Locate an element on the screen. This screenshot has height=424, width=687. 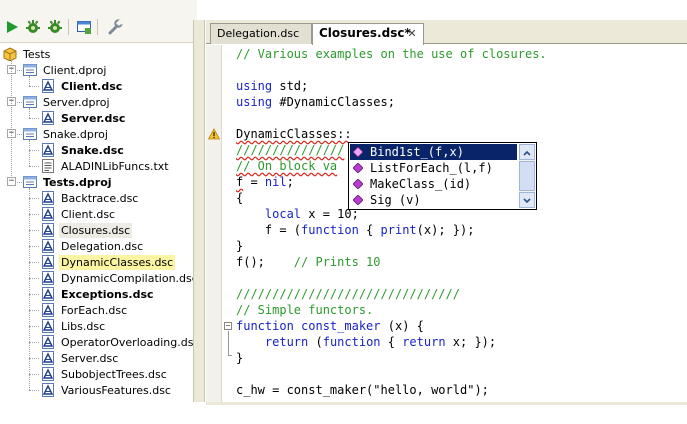
debug-alt-button is located at coordinates (55, 27).